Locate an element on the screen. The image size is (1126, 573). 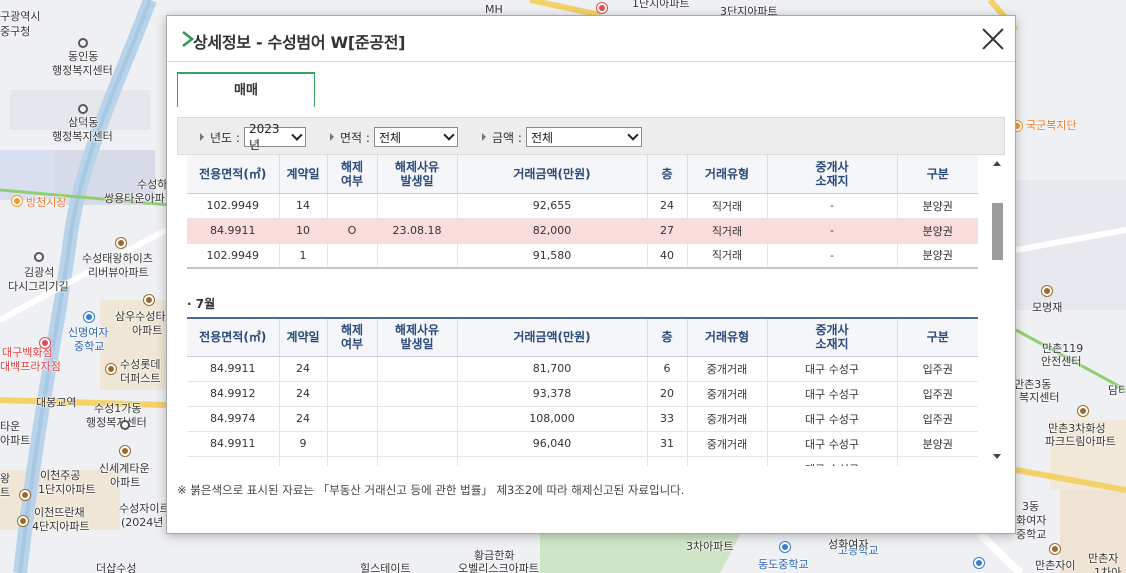
column-header: 중개사 소재지 is located at coordinates (831, 174).